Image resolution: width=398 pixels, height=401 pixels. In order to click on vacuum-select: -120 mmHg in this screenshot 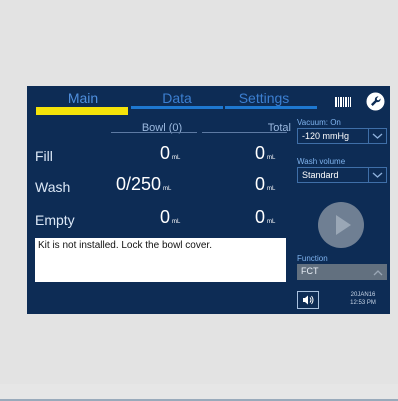, I will do `click(342, 136)`.